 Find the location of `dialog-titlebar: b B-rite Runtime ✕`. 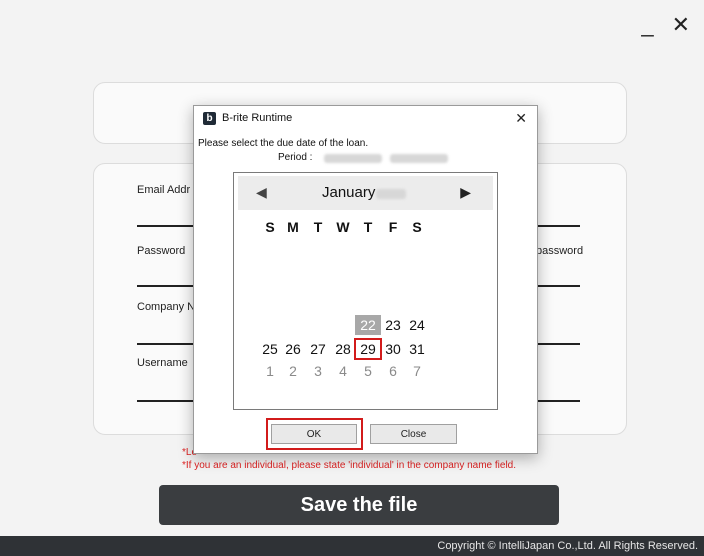

dialog-titlebar: b B-rite Runtime ✕ is located at coordinates (365, 118).